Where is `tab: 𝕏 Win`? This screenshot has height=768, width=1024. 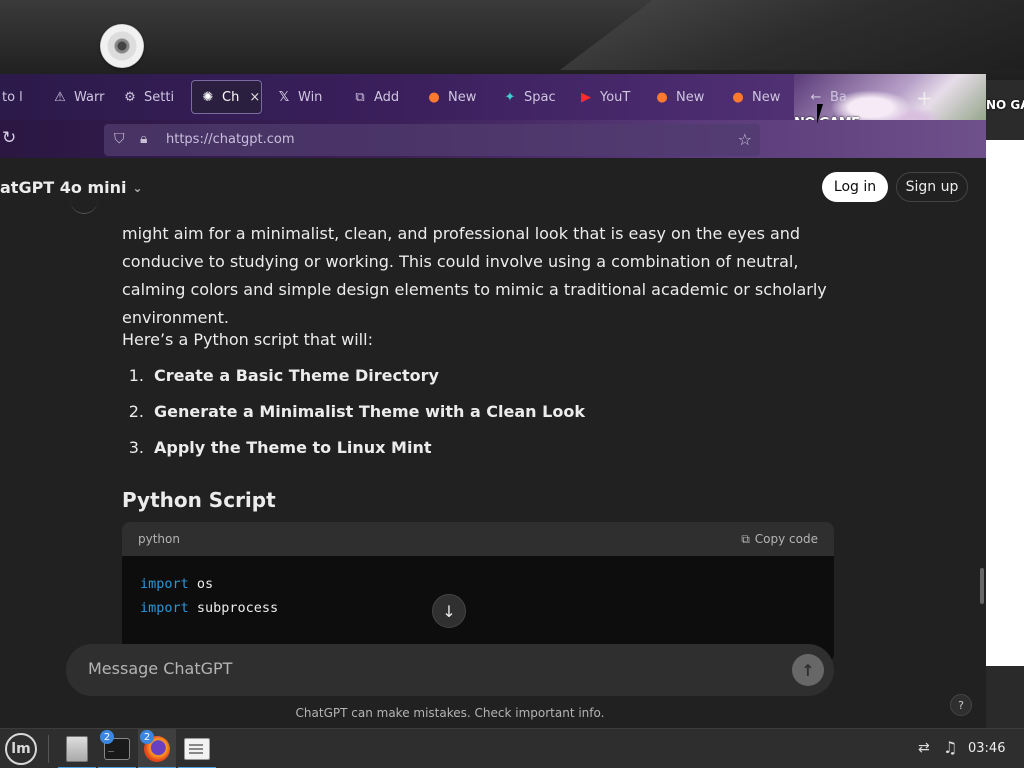
tab: 𝕏 Win is located at coordinates (301, 97).